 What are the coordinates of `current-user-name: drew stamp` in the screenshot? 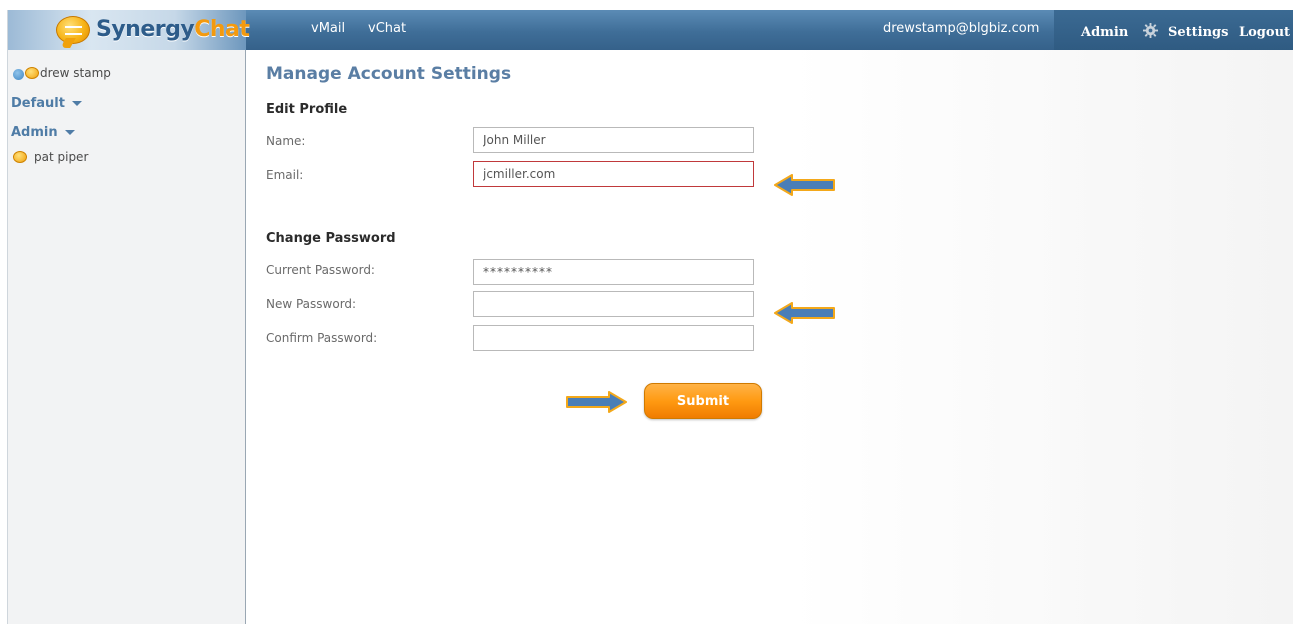 It's located at (75, 73).